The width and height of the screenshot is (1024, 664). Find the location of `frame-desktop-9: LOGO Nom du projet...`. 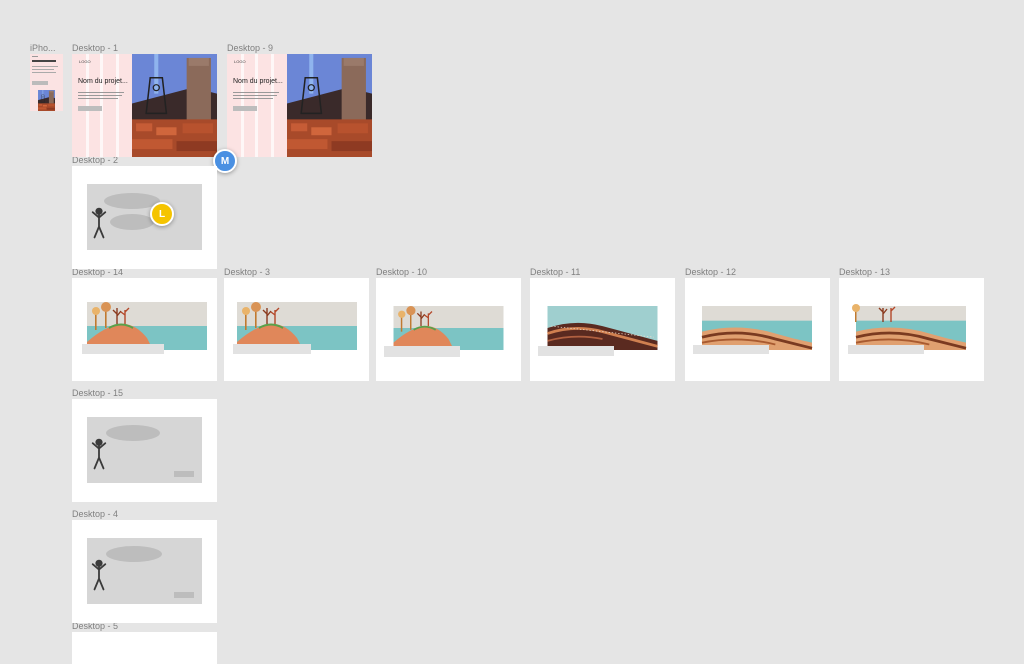

frame-desktop-9: LOGO Nom du projet... is located at coordinates (299, 105).